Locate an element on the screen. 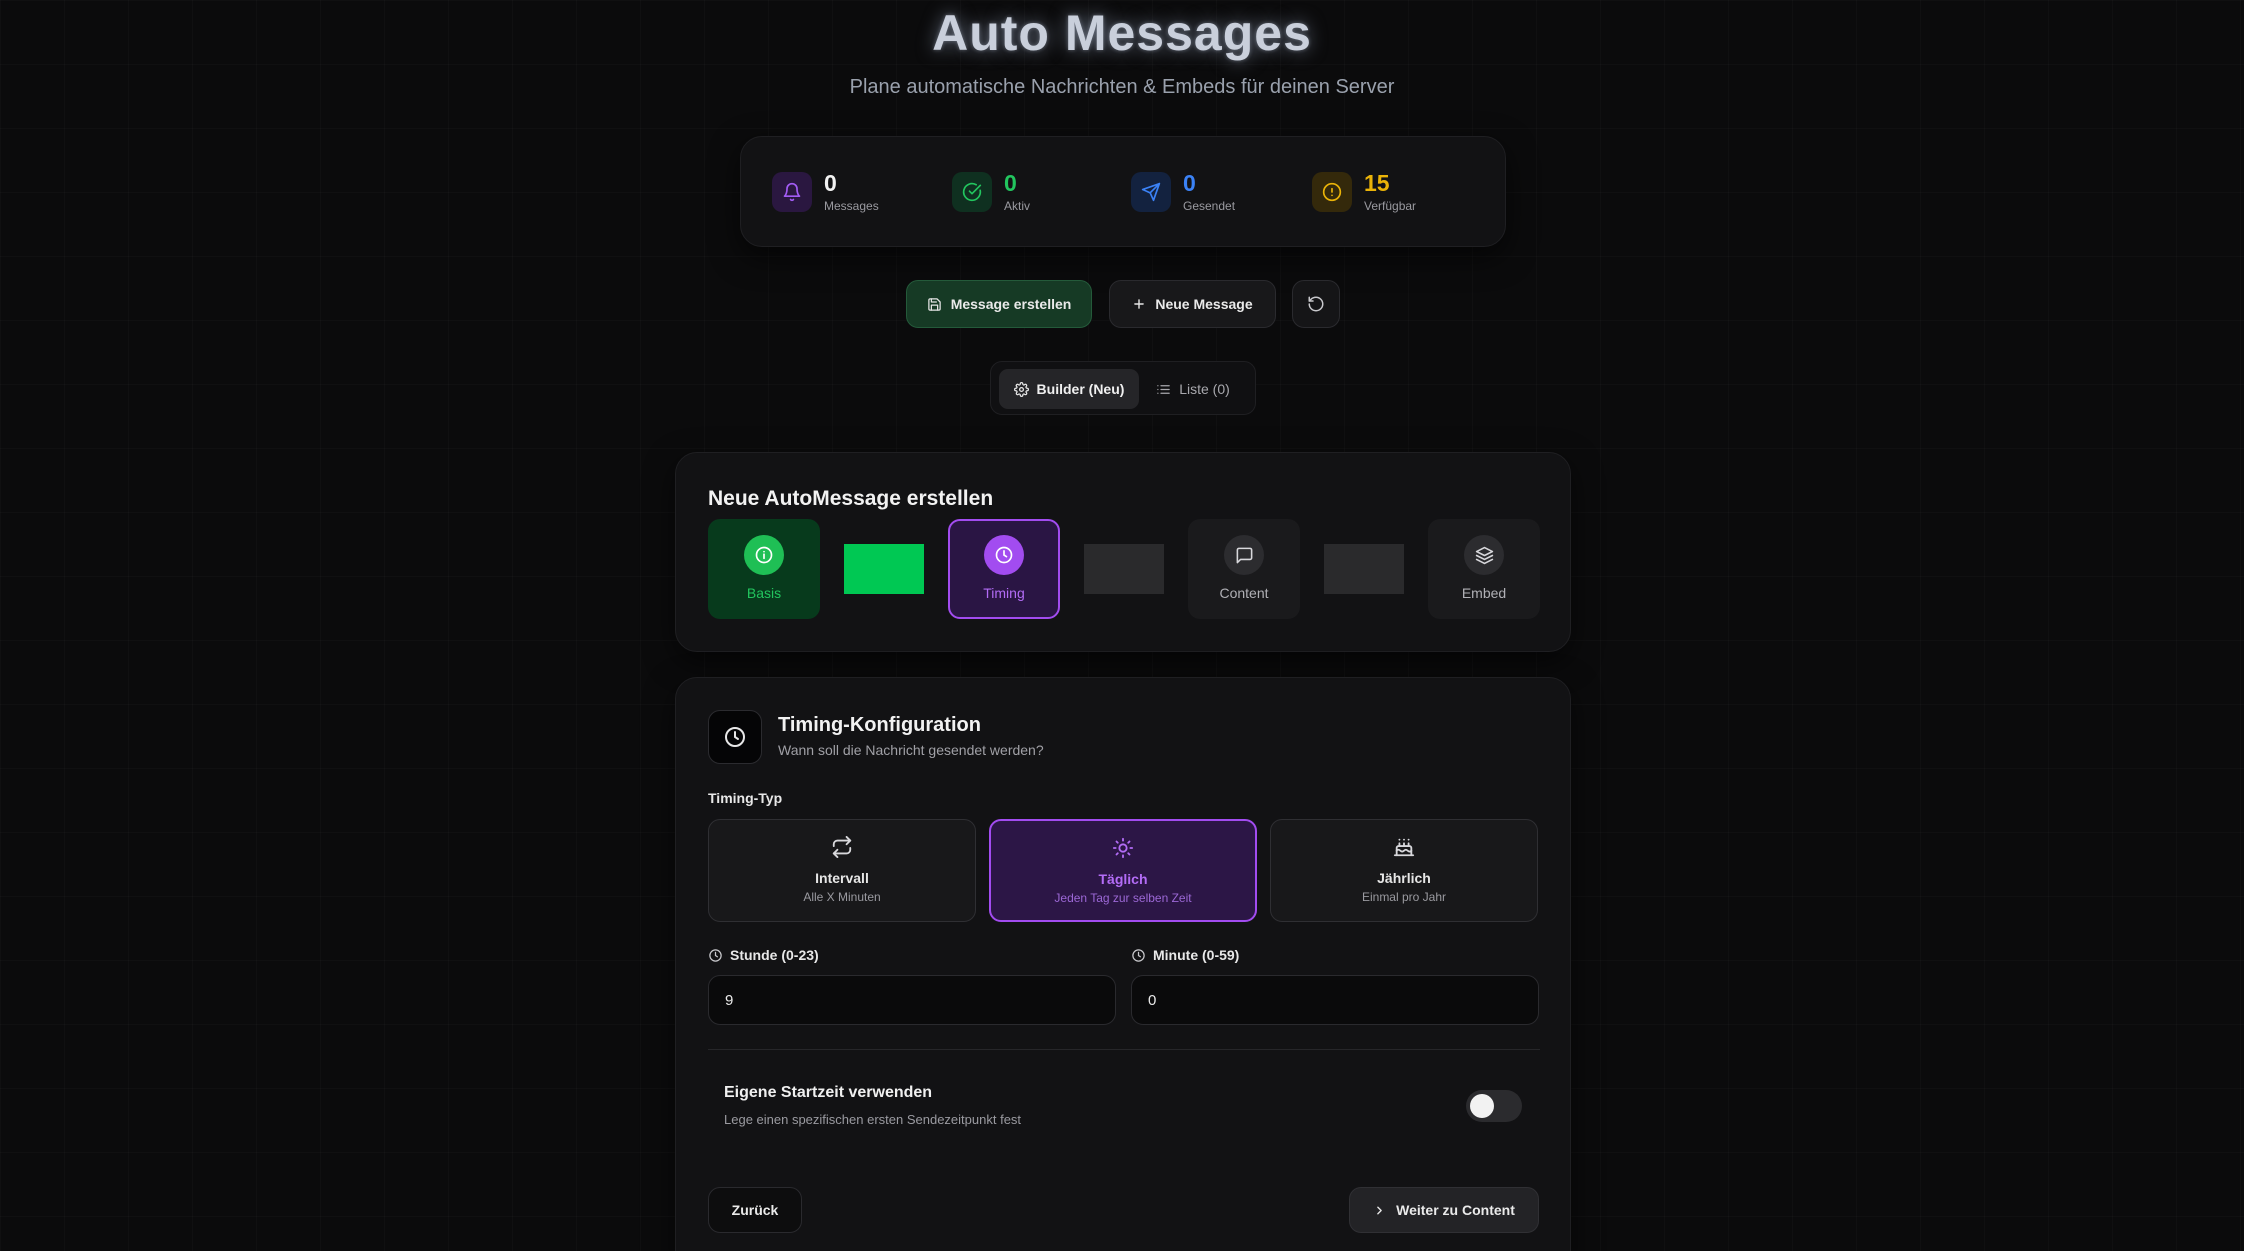 The image size is (2244, 1251). stat-value: 15 is located at coordinates (1377, 183).